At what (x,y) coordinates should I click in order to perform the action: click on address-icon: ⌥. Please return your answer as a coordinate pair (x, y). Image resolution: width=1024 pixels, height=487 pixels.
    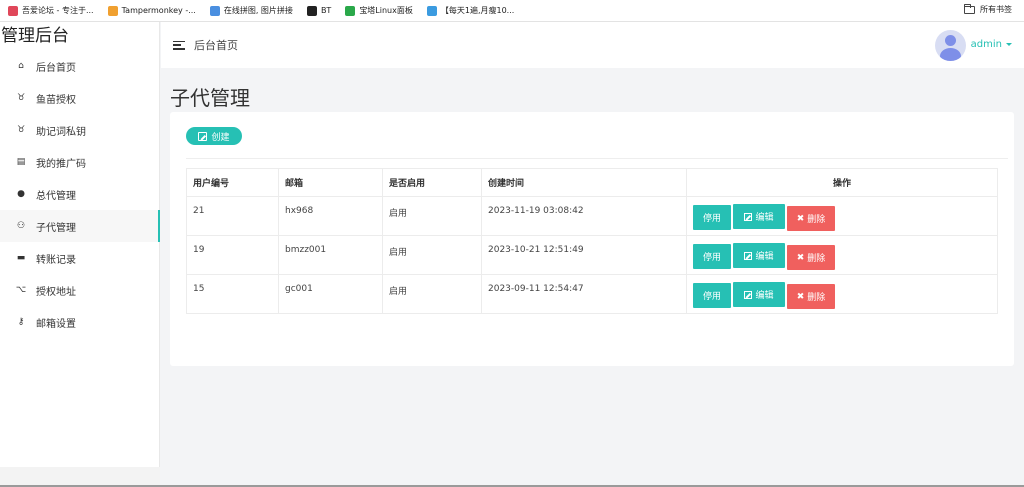
    Looking at the image, I should click on (21, 290).